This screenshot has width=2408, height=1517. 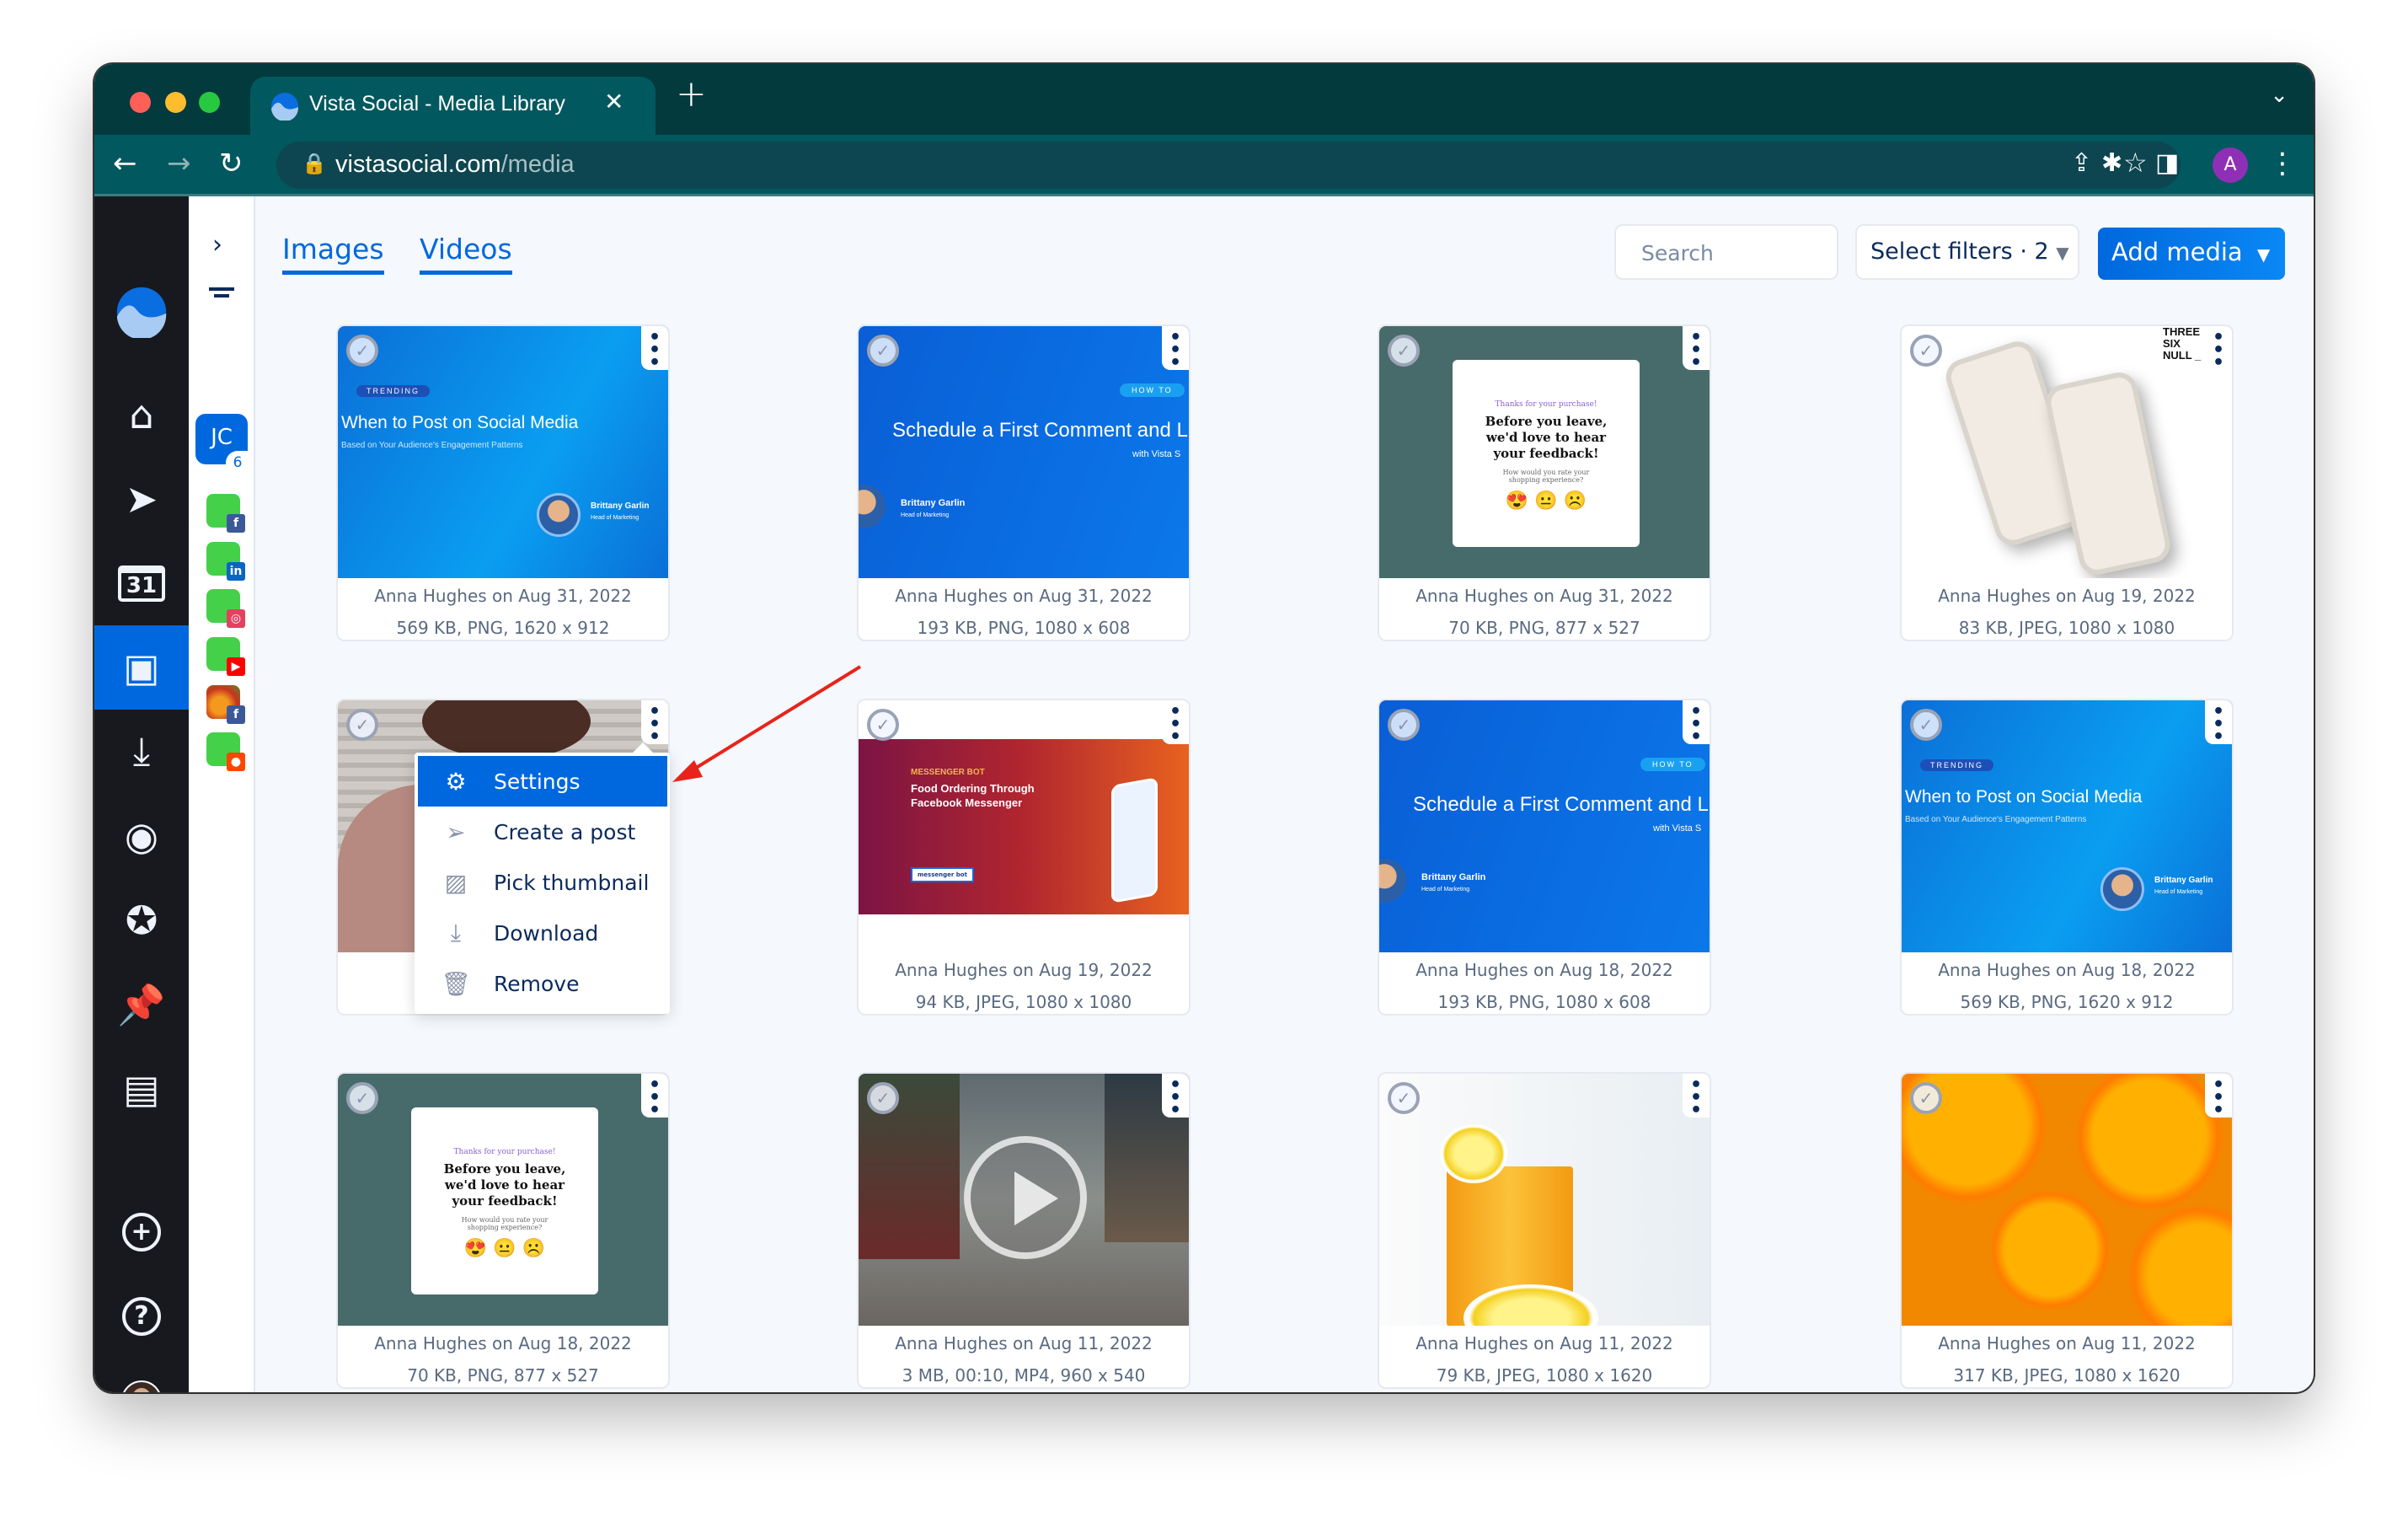 I want to click on media-file-info: 569 KB, PNG, 1620 x 912, so click(x=503, y=628).